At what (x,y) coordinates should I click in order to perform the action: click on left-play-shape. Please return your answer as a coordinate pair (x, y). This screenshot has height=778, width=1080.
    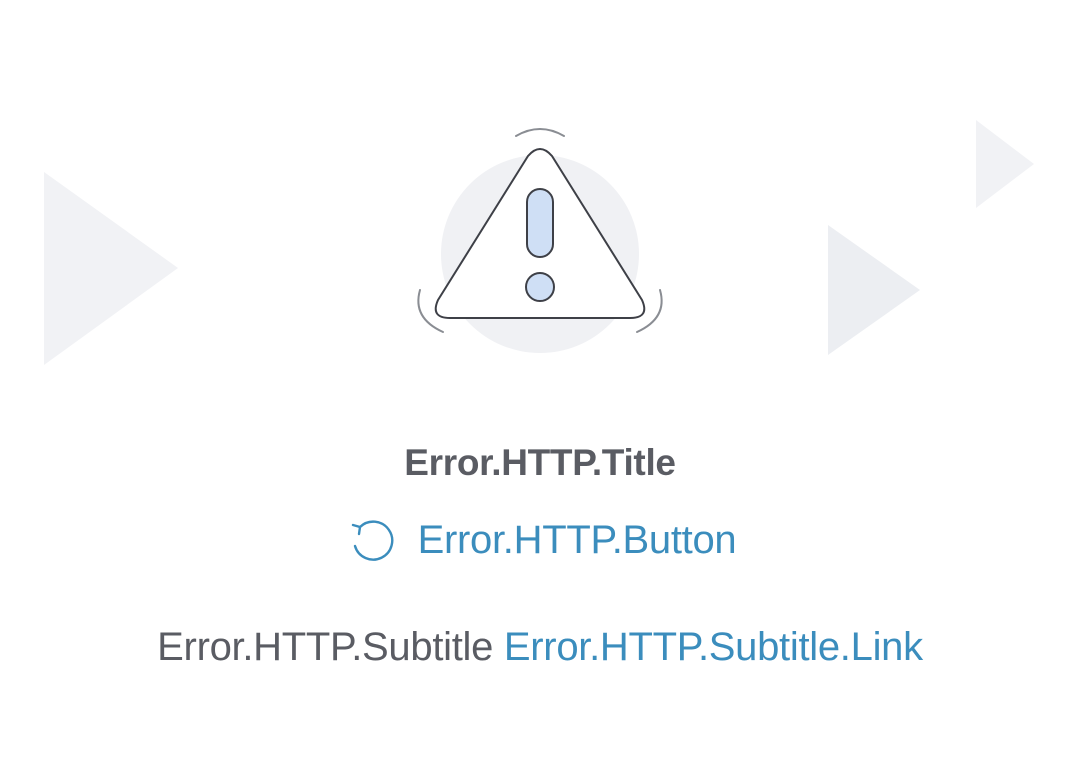
    Looking at the image, I should click on (111, 268).